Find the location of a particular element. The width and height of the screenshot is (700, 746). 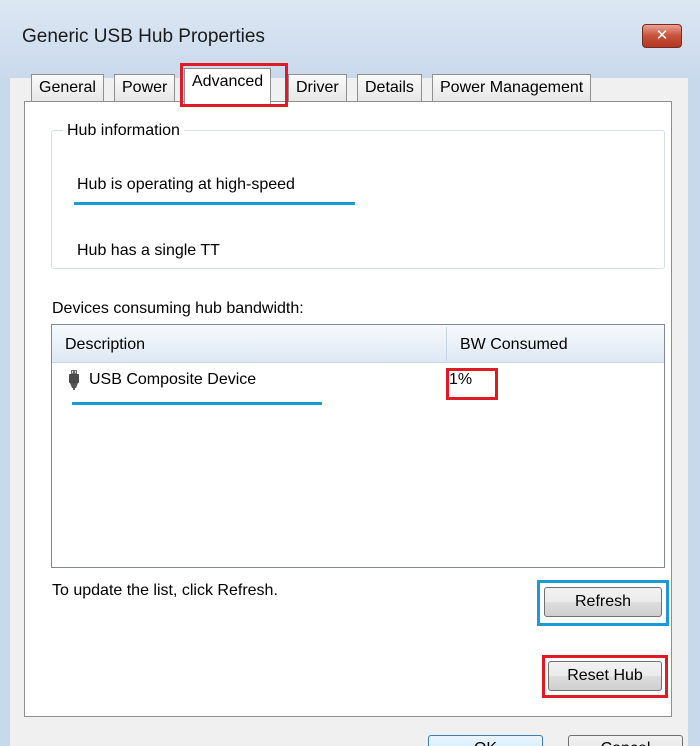

window-frame-right is located at coordinates (694, 412).